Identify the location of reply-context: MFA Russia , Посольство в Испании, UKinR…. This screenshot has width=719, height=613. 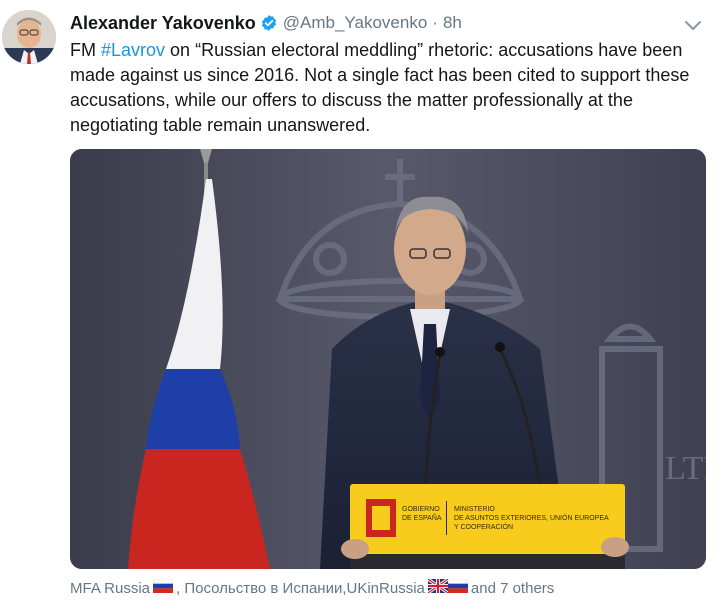
(312, 587).